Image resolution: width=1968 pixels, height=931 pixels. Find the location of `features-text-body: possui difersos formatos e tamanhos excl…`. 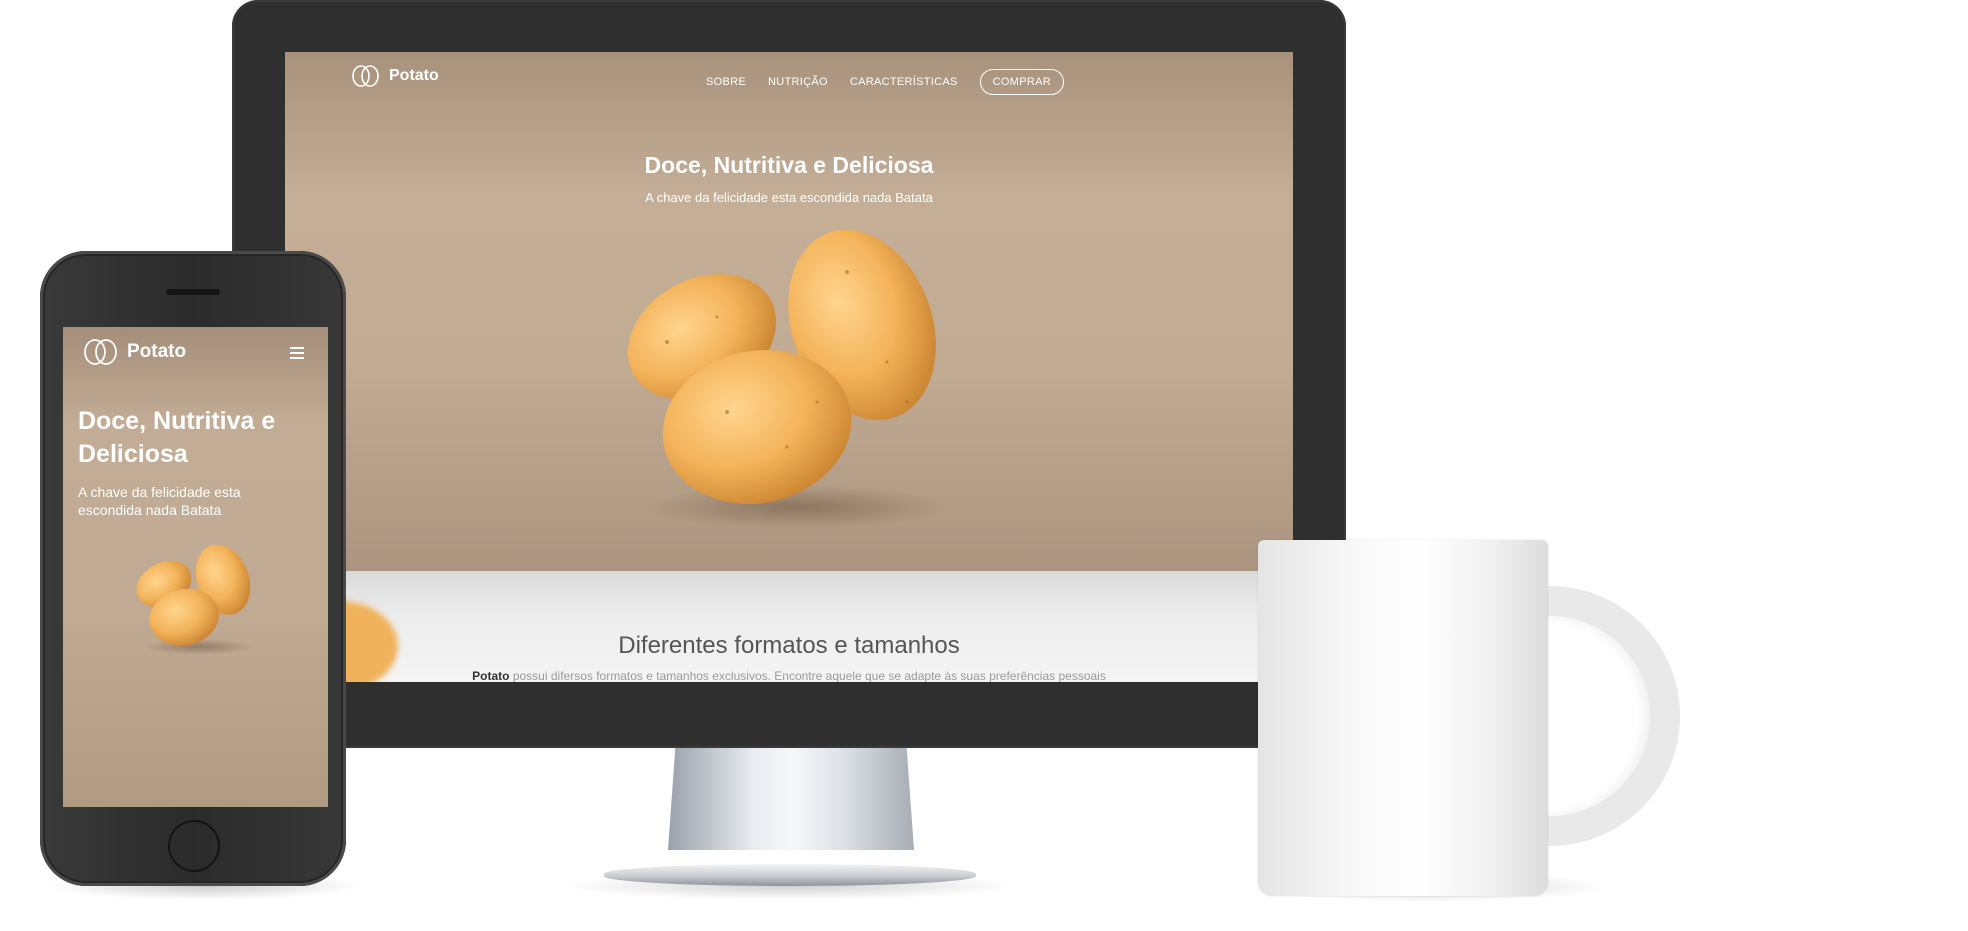

features-text-body: possui difersos formatos e tamanhos excl… is located at coordinates (809, 675).